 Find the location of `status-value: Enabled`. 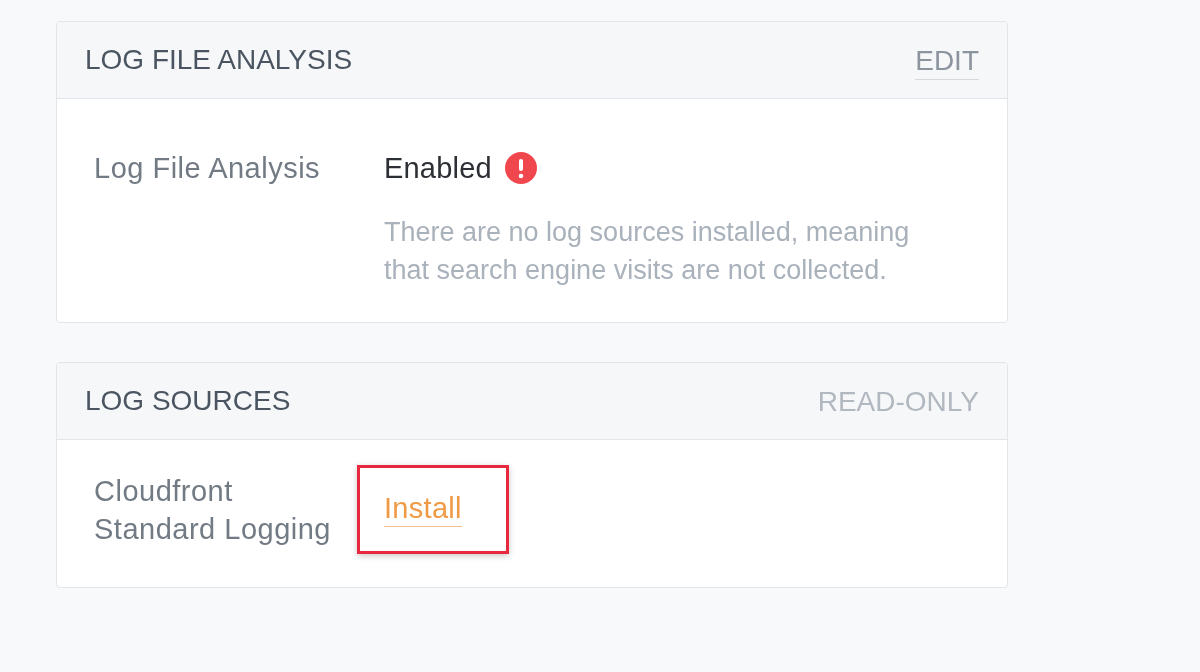

status-value: Enabled is located at coordinates (438, 168).